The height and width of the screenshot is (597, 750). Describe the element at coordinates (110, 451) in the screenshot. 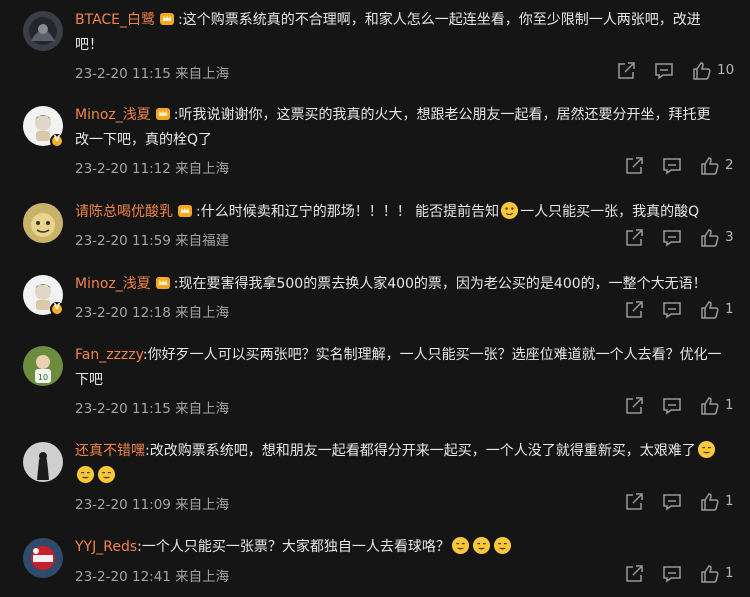

I see `username-link: 还真不错嘿` at that location.